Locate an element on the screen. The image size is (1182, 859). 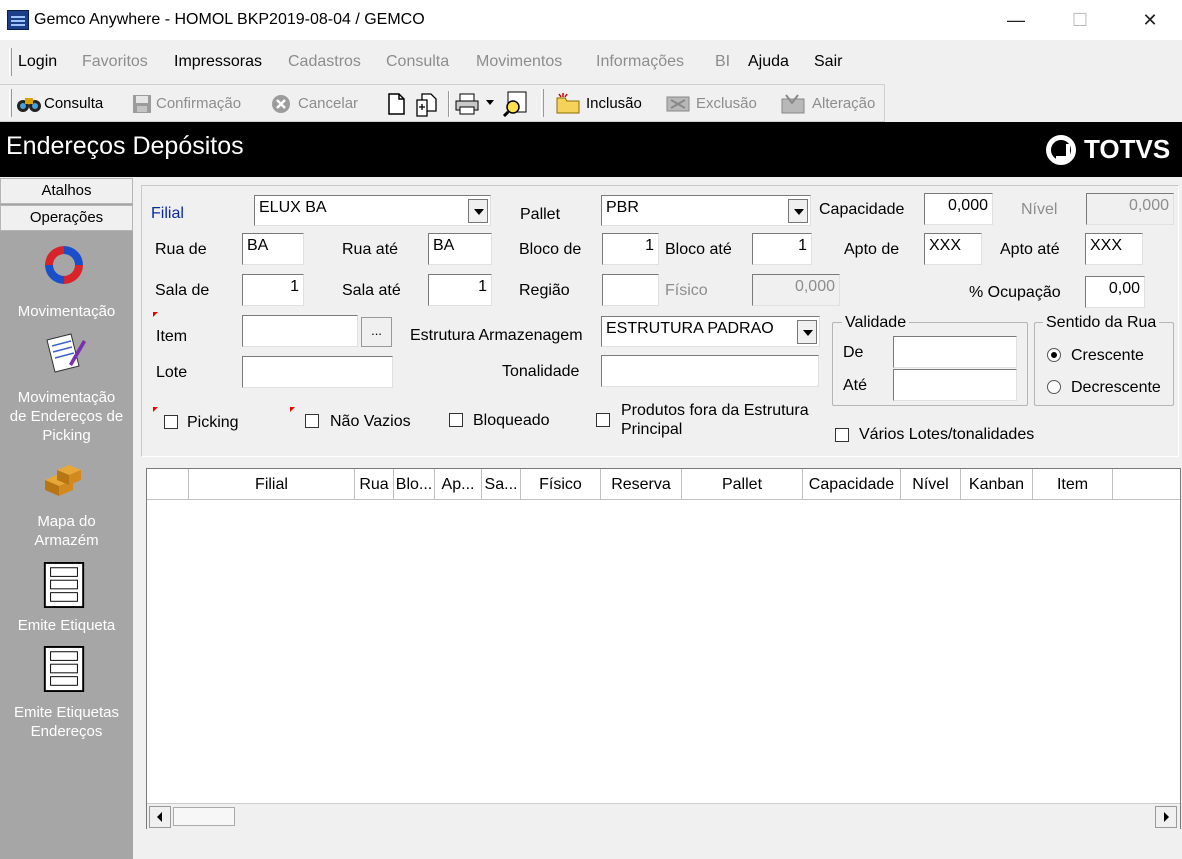
sidebar-item-emite-etiquetas-enderecos: Emite Etiquetas Endereços is located at coordinates (66, 694).